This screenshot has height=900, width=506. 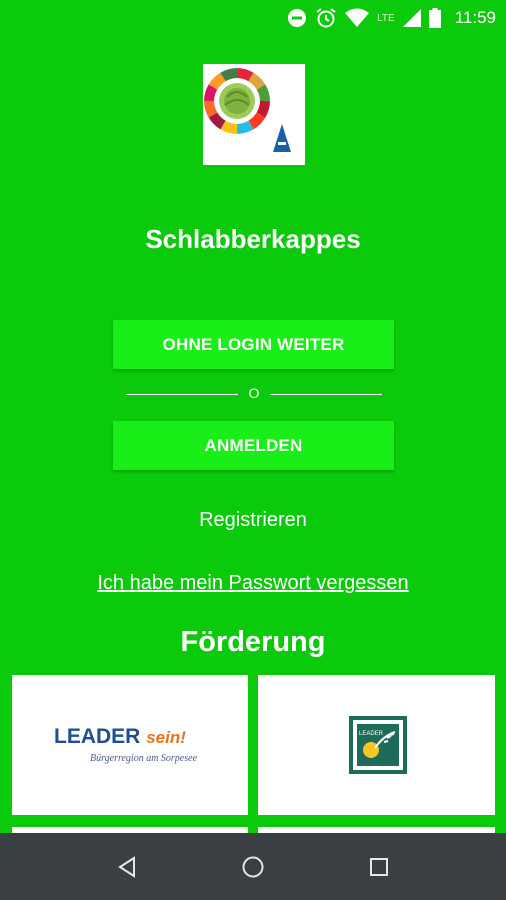 What do you see at coordinates (297, 18) in the screenshot?
I see `do-not-disturb-icon` at bounding box center [297, 18].